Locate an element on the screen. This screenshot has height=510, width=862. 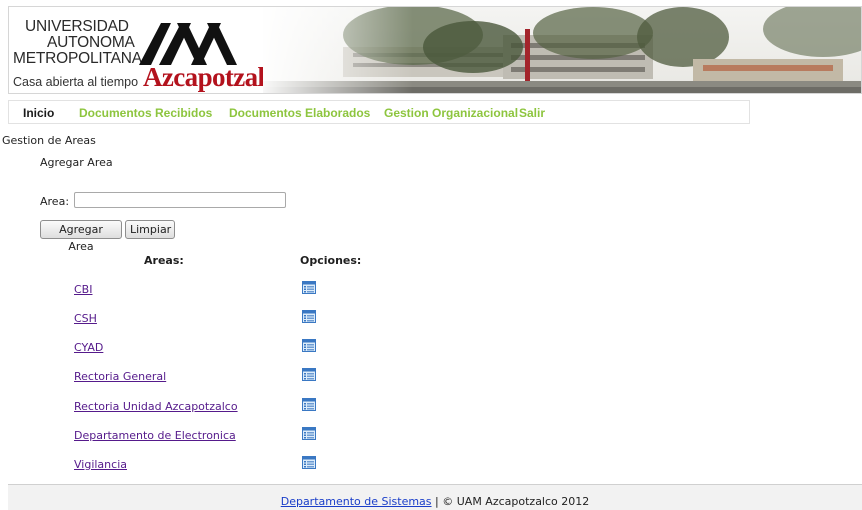
logo-line-autonoma: AUTONOMA is located at coordinates (91, 42).